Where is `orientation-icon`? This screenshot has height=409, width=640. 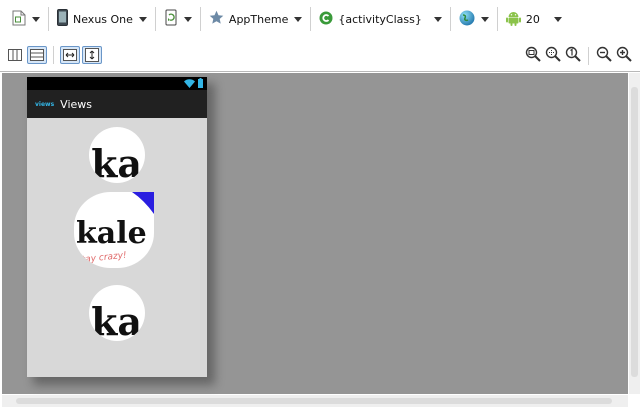 orientation-icon is located at coordinates (171, 19).